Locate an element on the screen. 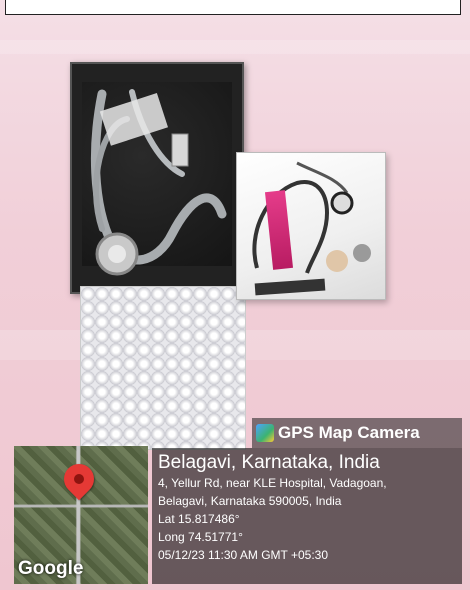  longitude: Long 74.51771° is located at coordinates (200, 537).